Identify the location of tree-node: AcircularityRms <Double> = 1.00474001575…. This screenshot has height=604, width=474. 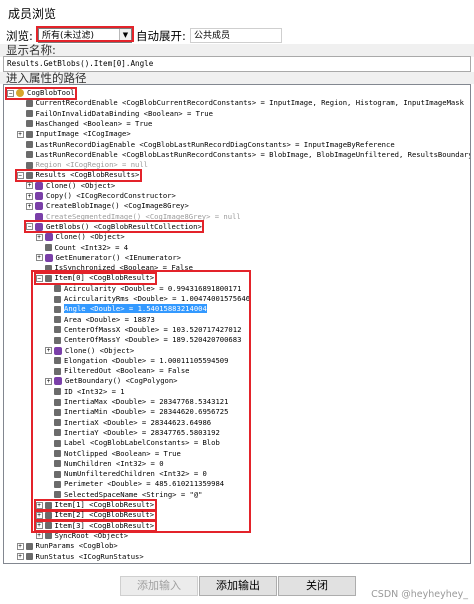
(147, 299).